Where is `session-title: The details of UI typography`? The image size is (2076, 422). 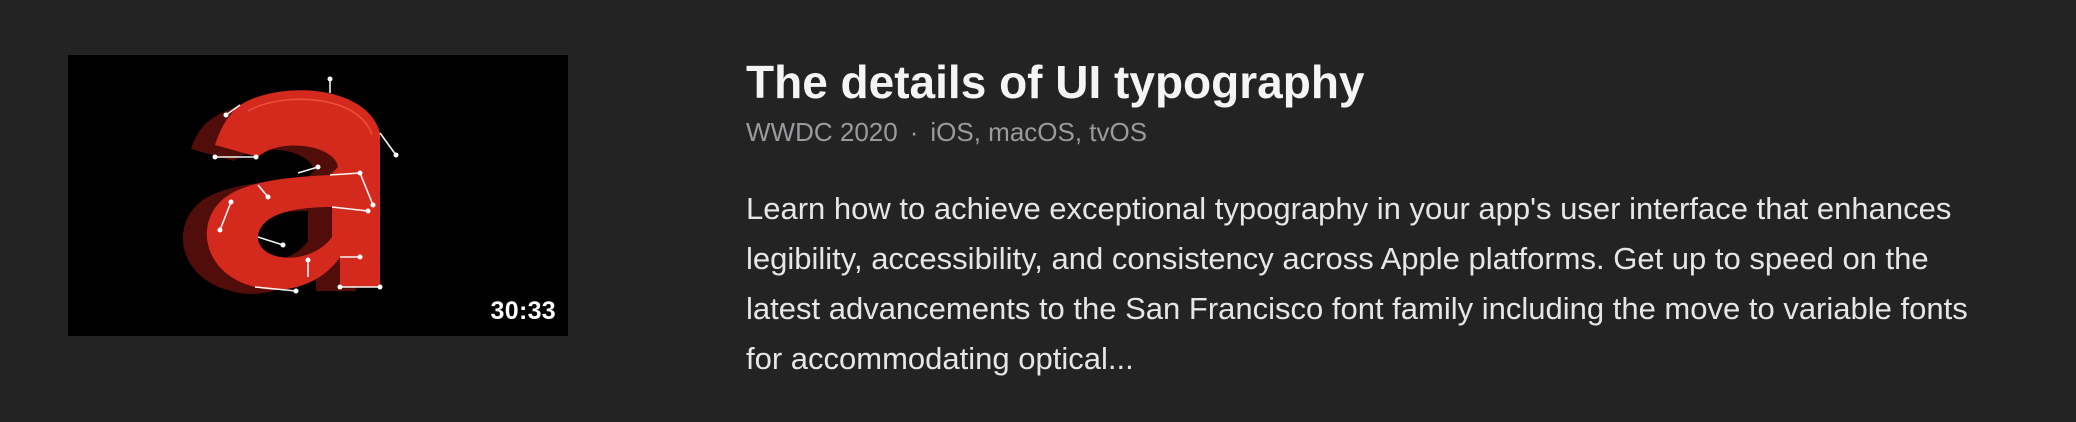
session-title: The details of UI typography is located at coordinates (1376, 82).